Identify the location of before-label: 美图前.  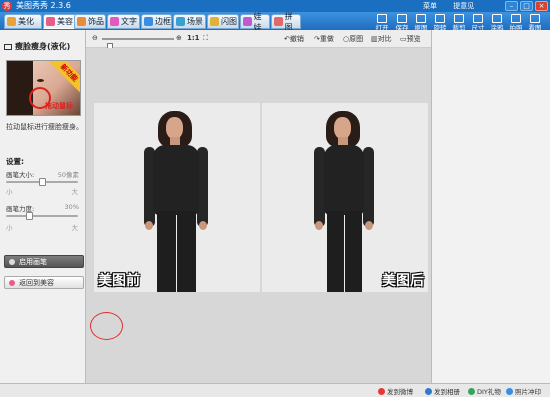
(119, 281).